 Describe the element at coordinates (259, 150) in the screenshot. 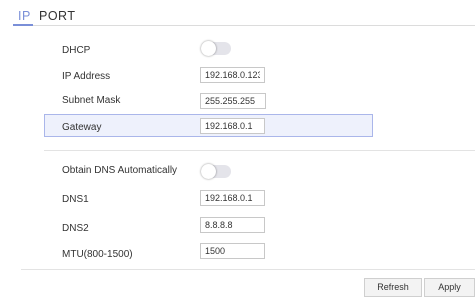

I see `section-divider` at that location.